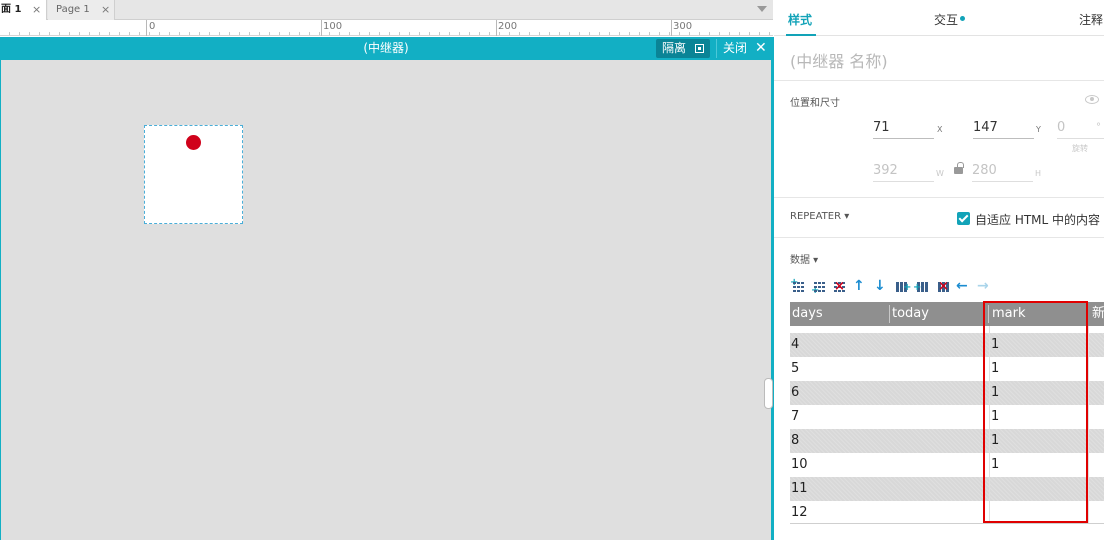  What do you see at coordinates (902, 287) in the screenshot?
I see `insert-column-left-icon: +` at bounding box center [902, 287].